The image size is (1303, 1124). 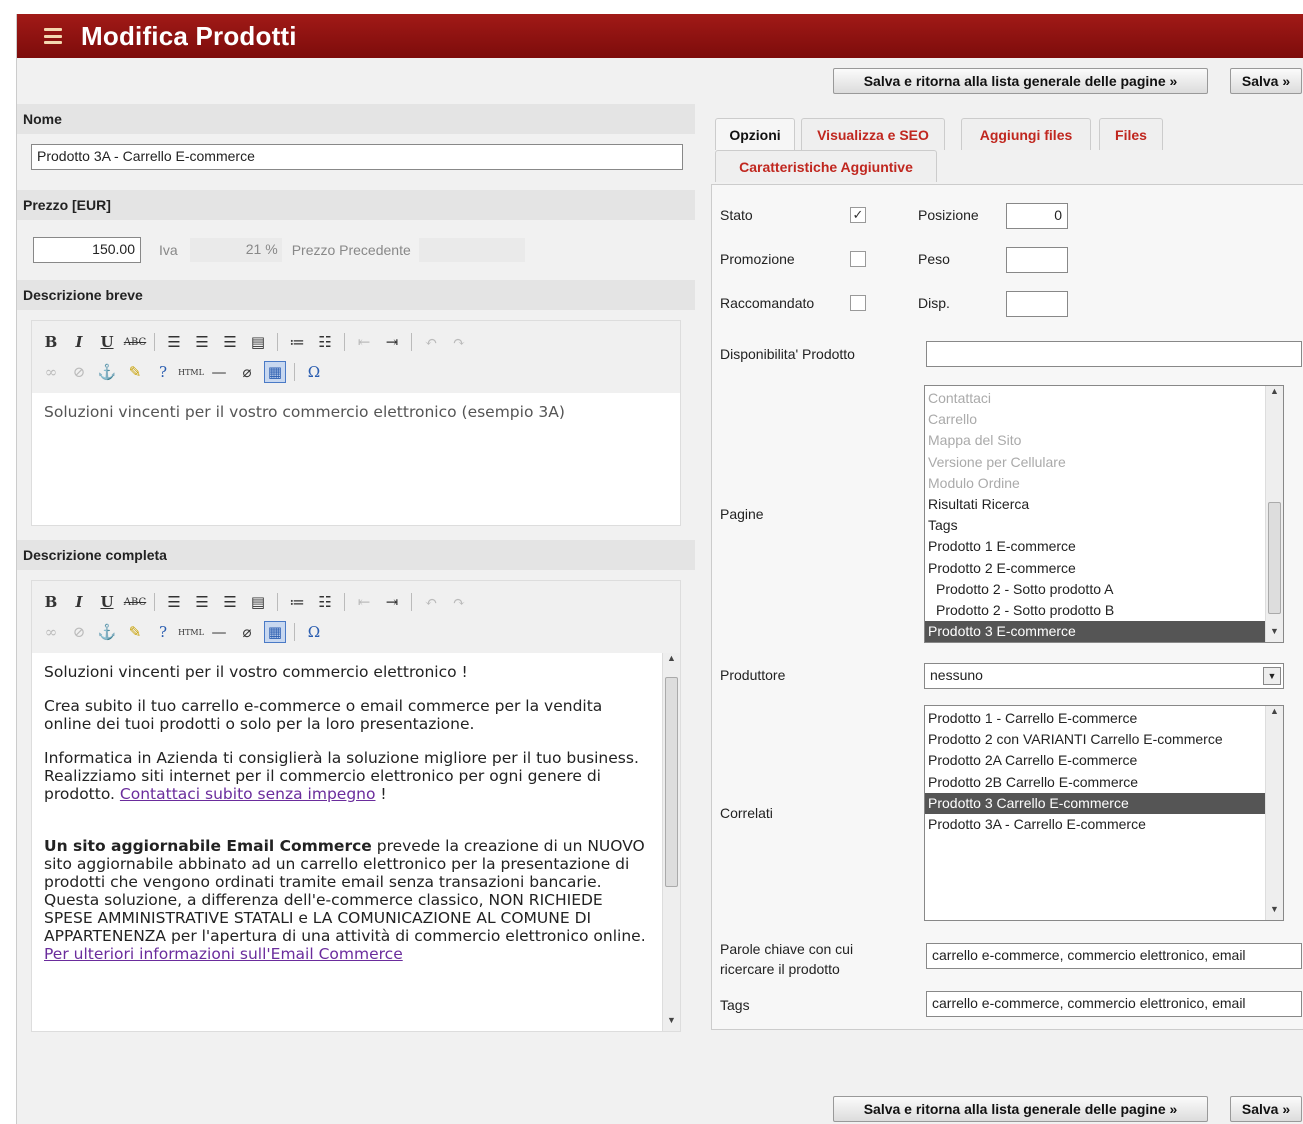 I want to click on chevron-down-icon: ▼, so click(x=1272, y=676).